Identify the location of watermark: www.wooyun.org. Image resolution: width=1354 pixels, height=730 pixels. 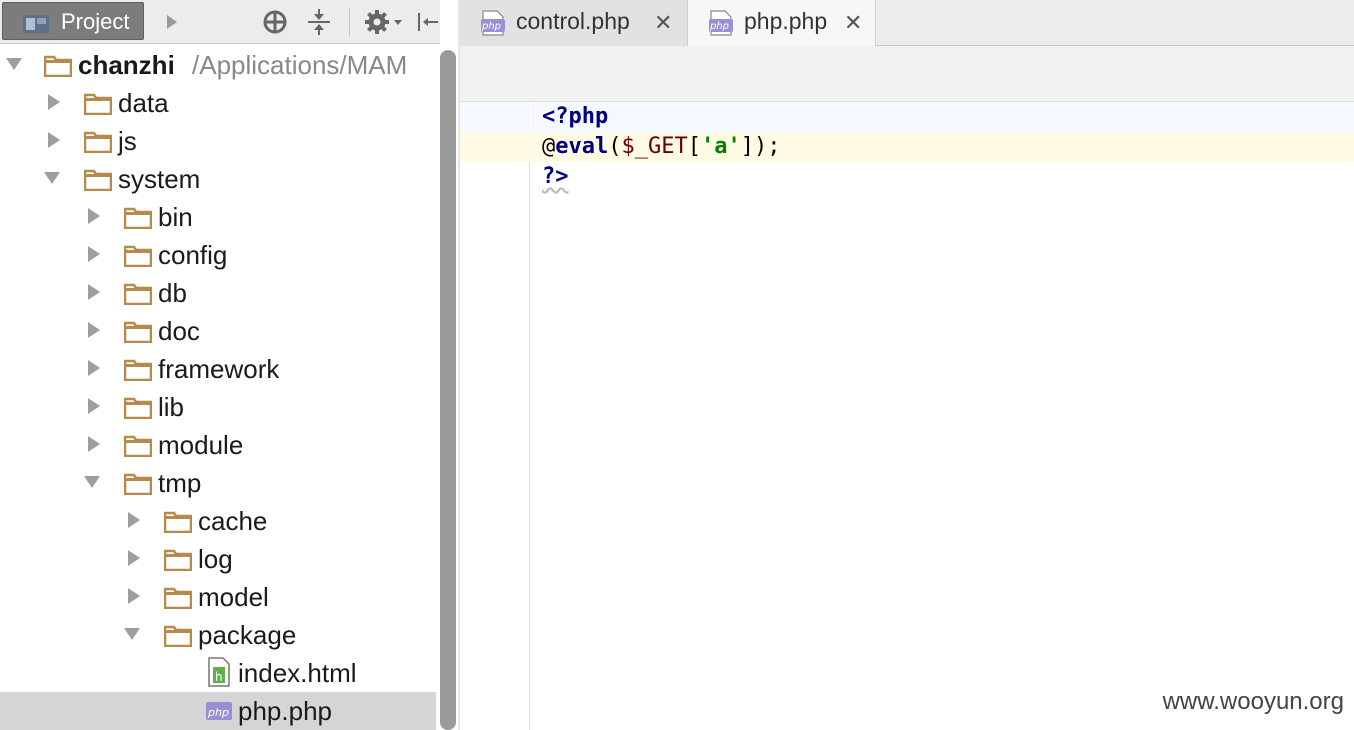
(1253, 701).